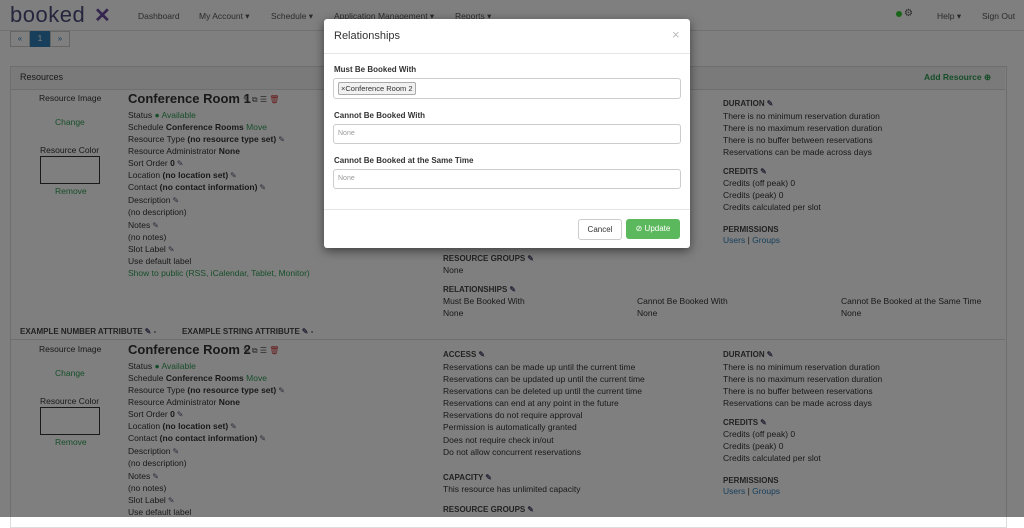 Image resolution: width=1024 pixels, height=528 pixels. I want to click on cancel-button: Cancel, so click(600, 229).